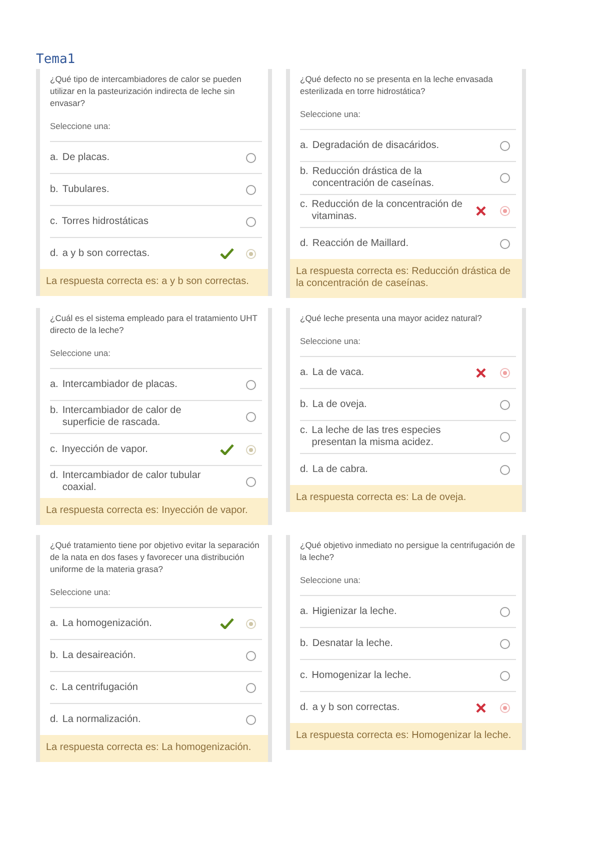 This screenshot has width=599, height=848. Describe the element at coordinates (93, 656) in the screenshot. I see `option-label: b. La desaireación.` at that location.